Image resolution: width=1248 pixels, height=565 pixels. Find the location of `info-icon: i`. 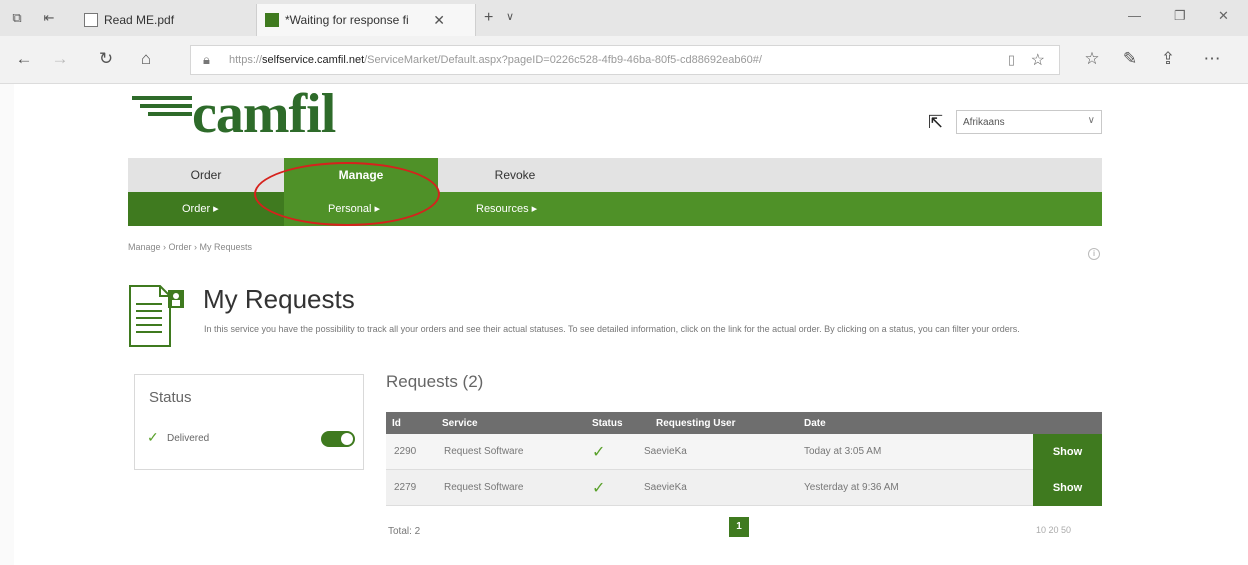

info-icon: i is located at coordinates (1094, 254).